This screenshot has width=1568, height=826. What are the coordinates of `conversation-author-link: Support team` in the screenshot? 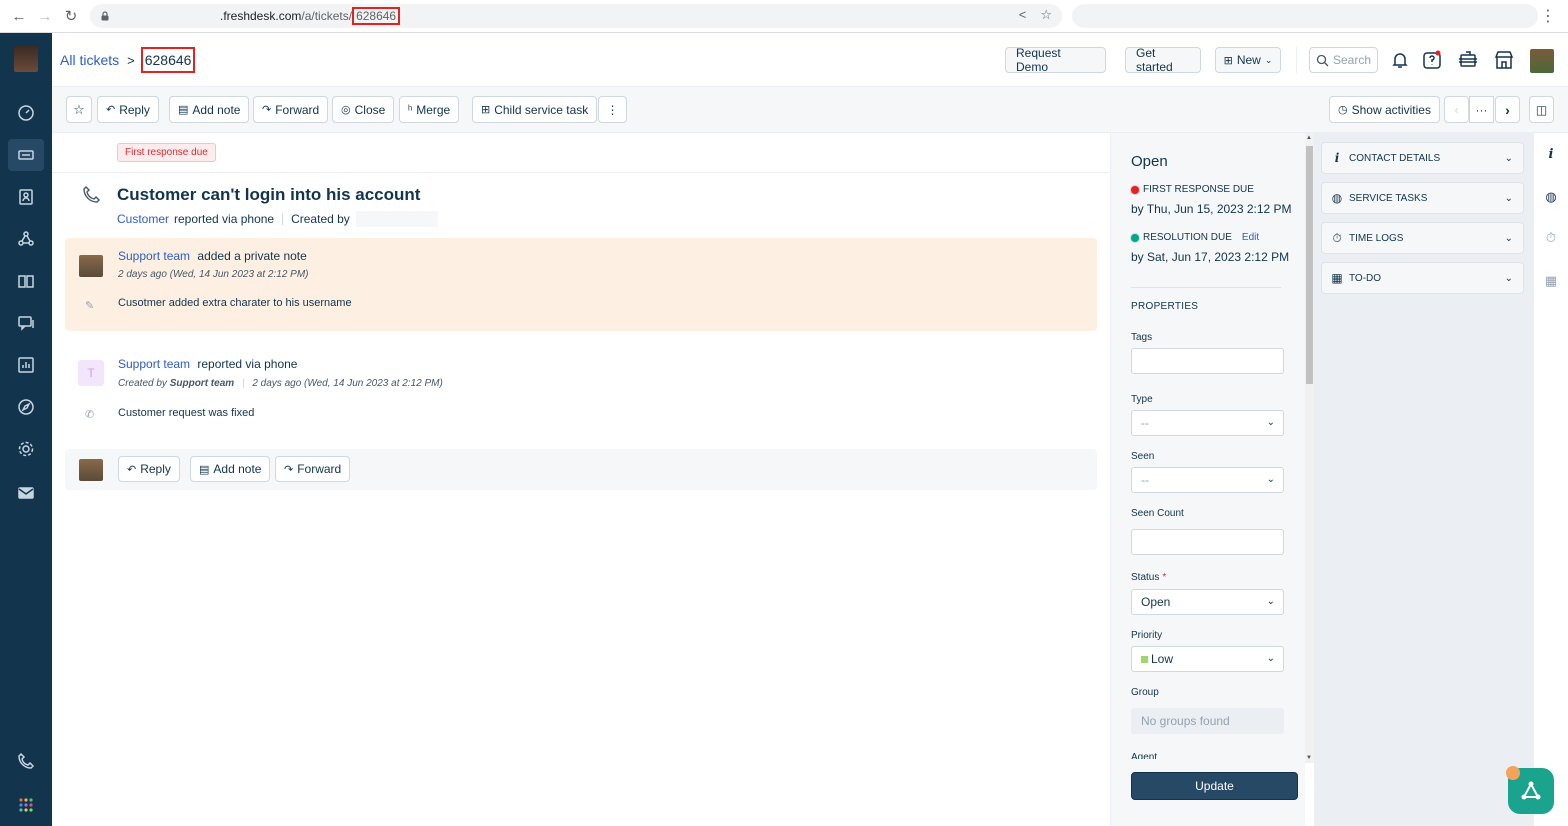 It's located at (154, 364).